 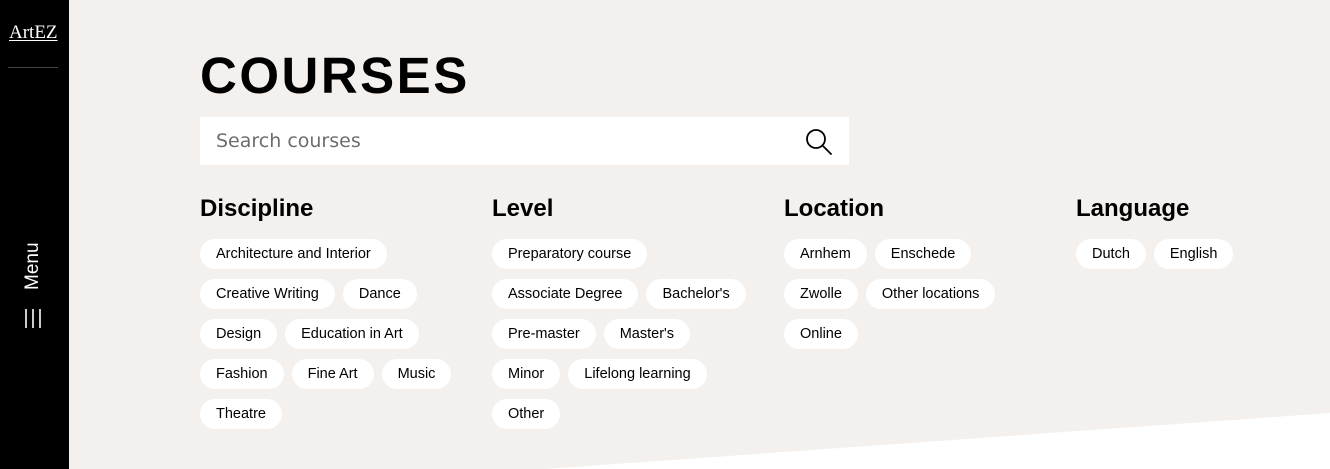 I want to click on filter-options-language: Dutch English, so click(x=1191, y=254).